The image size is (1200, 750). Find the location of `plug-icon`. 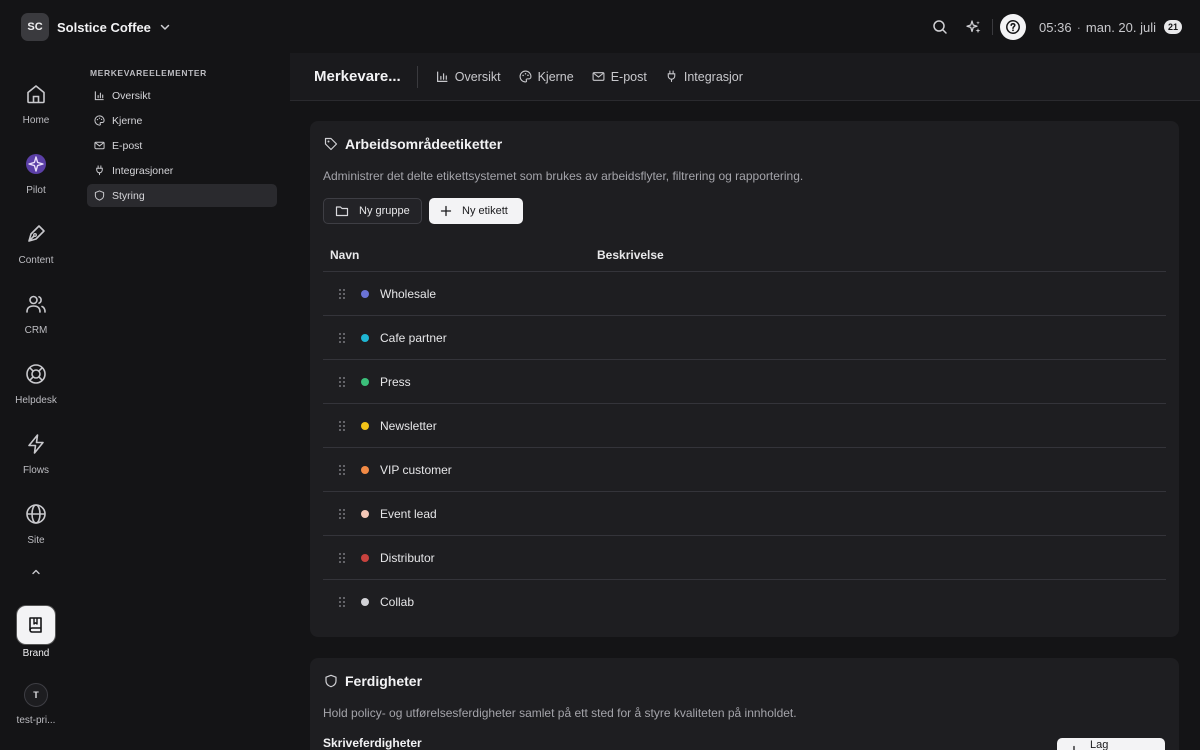

plug-icon is located at coordinates (103, 170).